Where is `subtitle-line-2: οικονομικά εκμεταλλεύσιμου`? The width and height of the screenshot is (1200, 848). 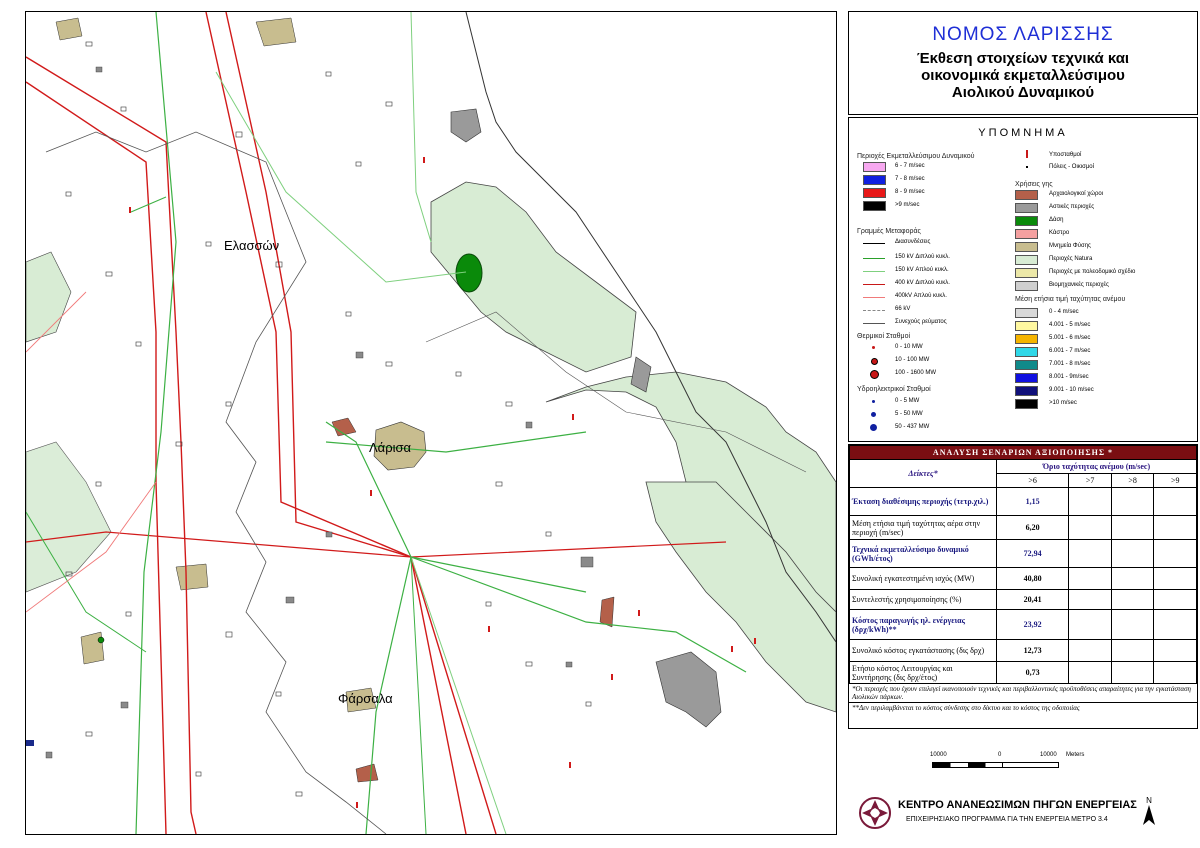
subtitle-line-2: οικονομικά εκμεταλλεύσιμου is located at coordinates (1023, 75).